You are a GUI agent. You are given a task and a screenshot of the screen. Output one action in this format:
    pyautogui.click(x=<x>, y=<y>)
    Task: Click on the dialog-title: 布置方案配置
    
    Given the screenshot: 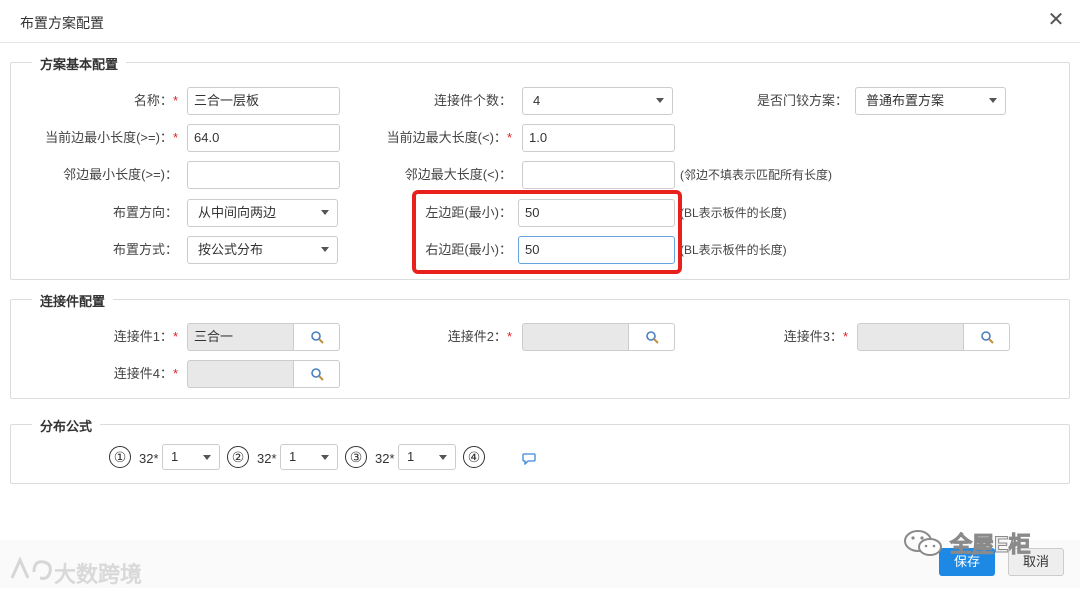 What is the action you would take?
    pyautogui.click(x=62, y=23)
    